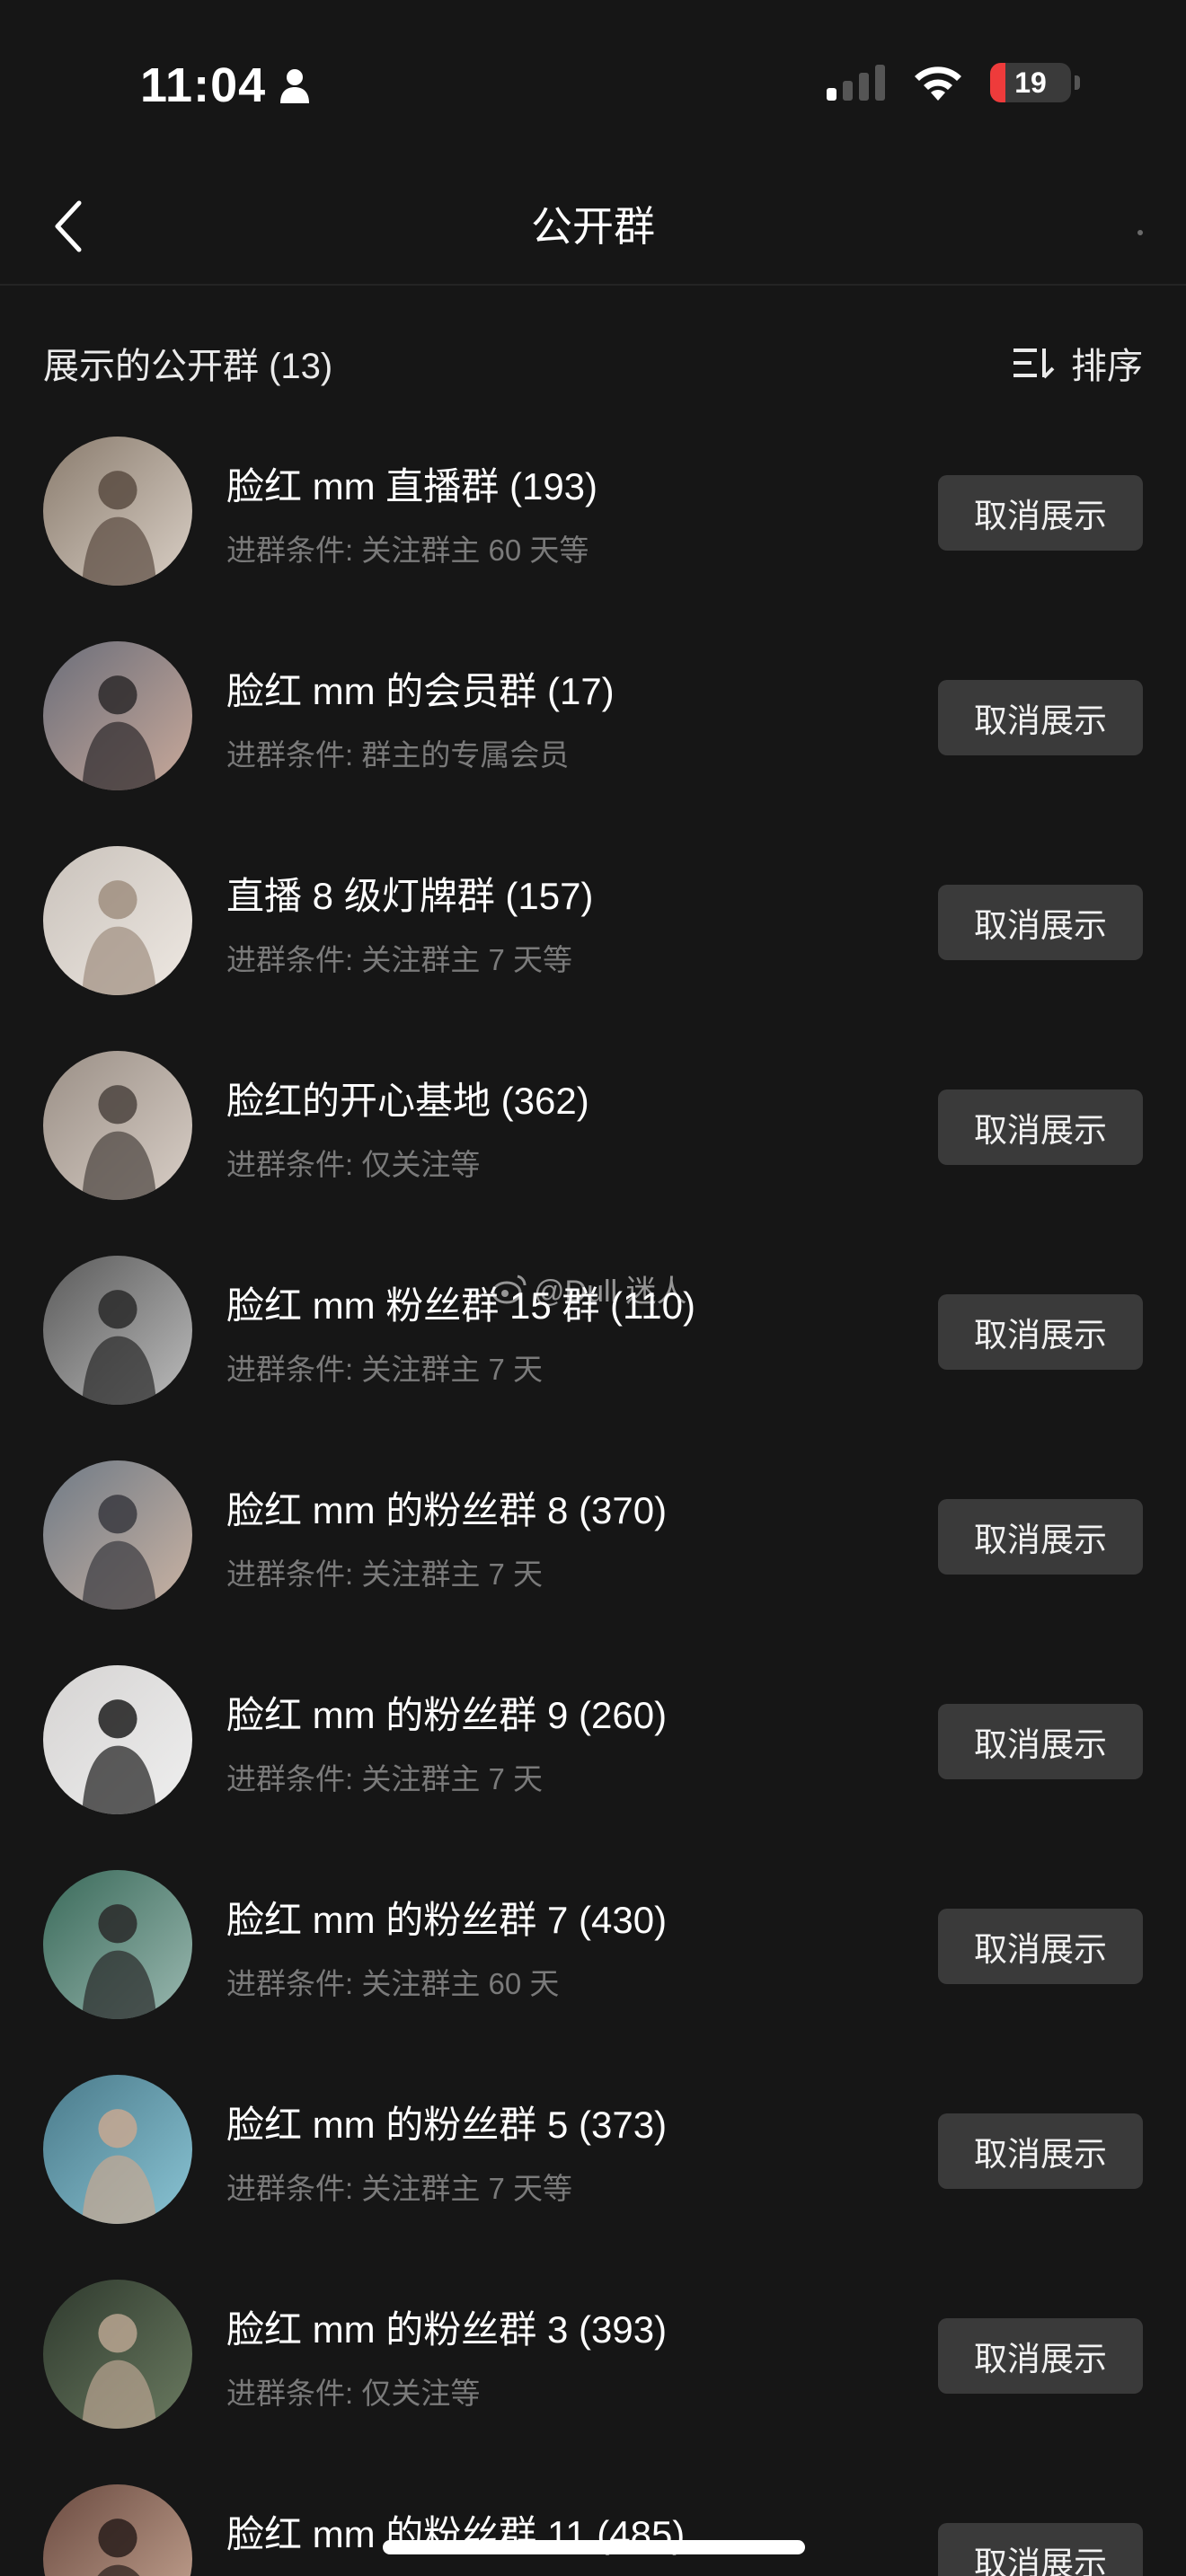  What do you see at coordinates (447, 1920) in the screenshot?
I see `group-name: 脸红 mm 的粉丝群 7 (430)` at bounding box center [447, 1920].